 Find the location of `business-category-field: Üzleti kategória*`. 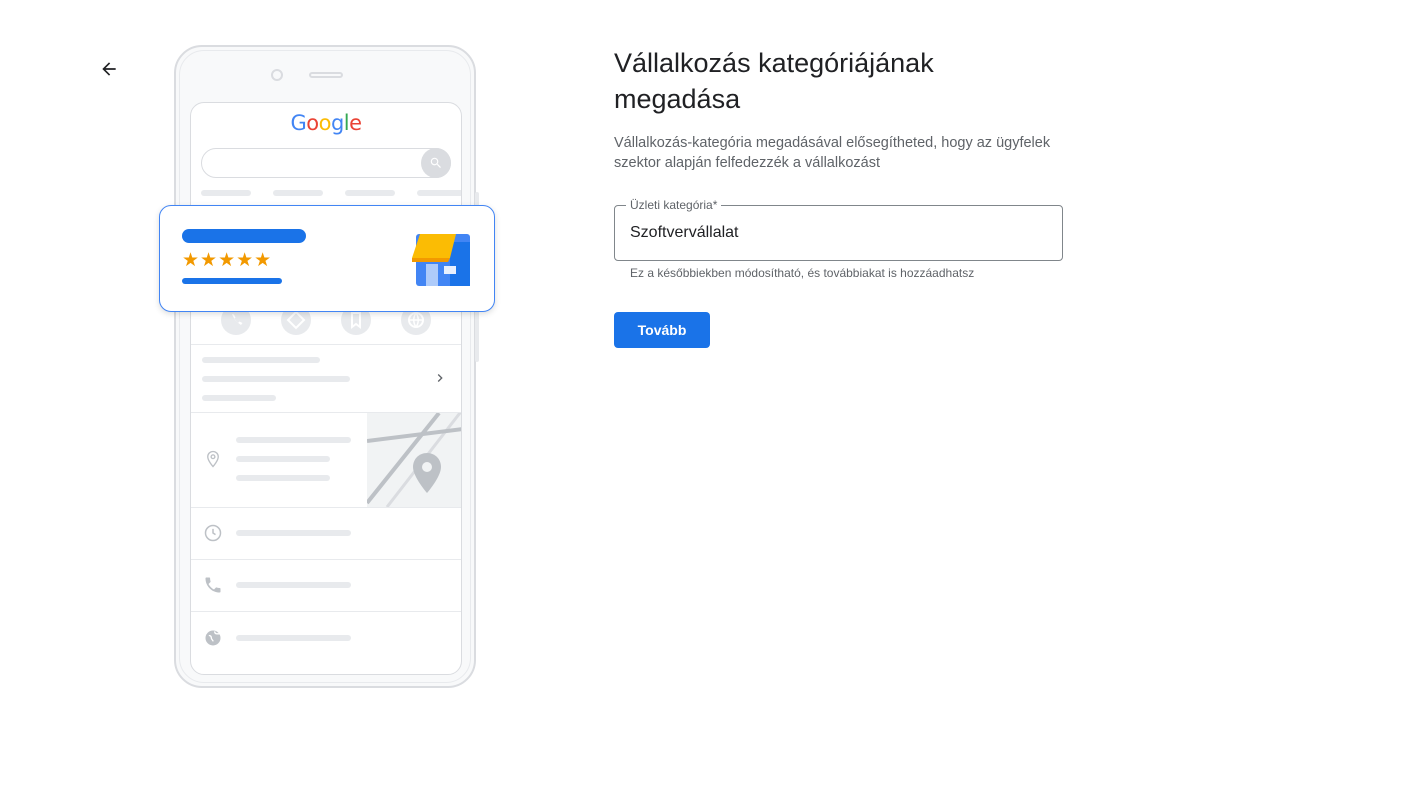

business-category-field: Üzleti kategória* is located at coordinates (838, 229).